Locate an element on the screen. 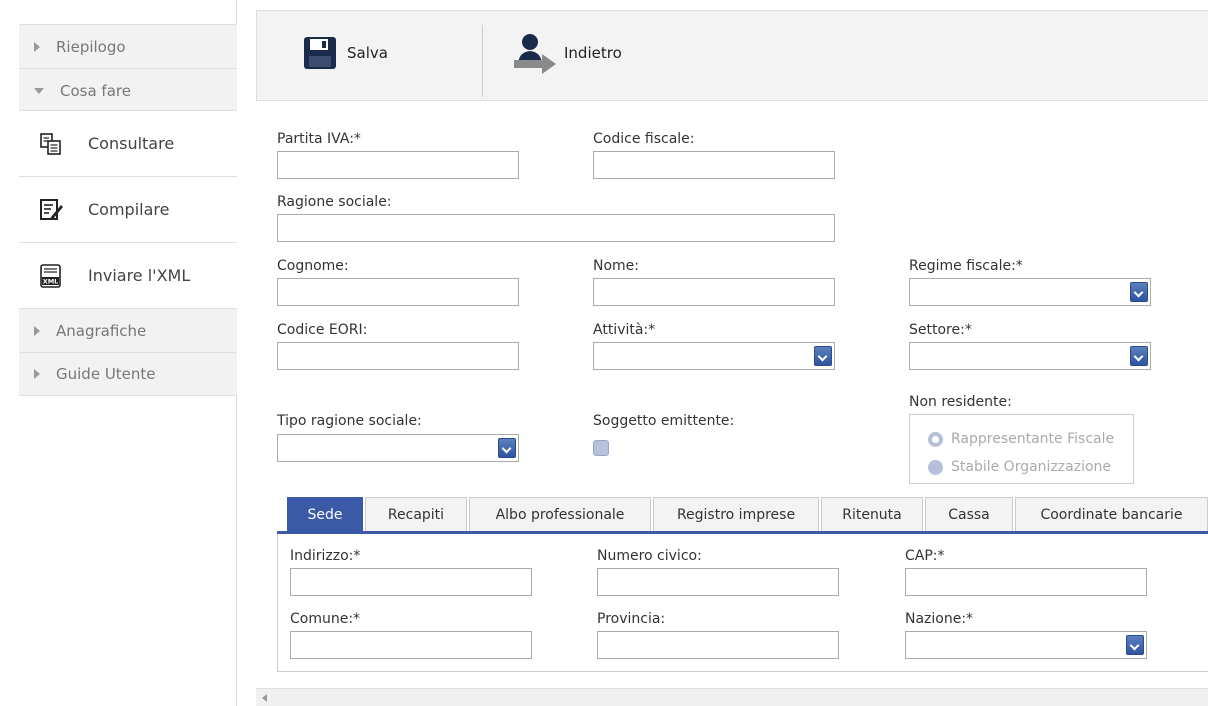 The image size is (1208, 706). settore-label: Settore:* is located at coordinates (940, 330).